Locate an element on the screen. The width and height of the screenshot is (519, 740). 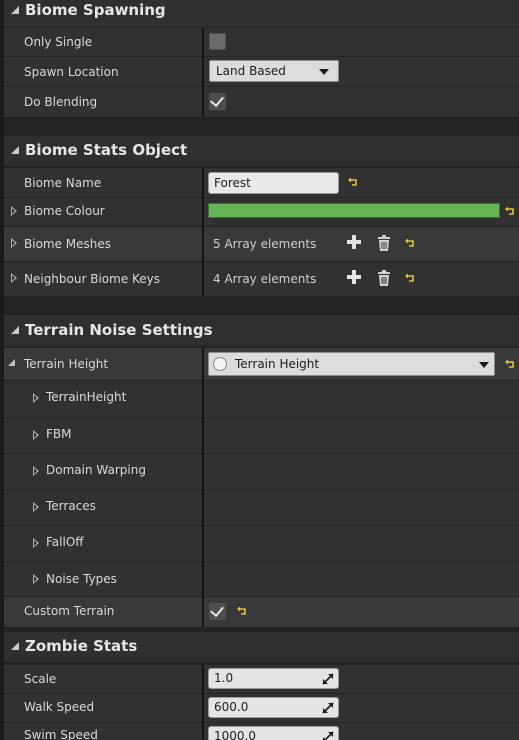
property-label: Biome Meshes is located at coordinates (68, 244).